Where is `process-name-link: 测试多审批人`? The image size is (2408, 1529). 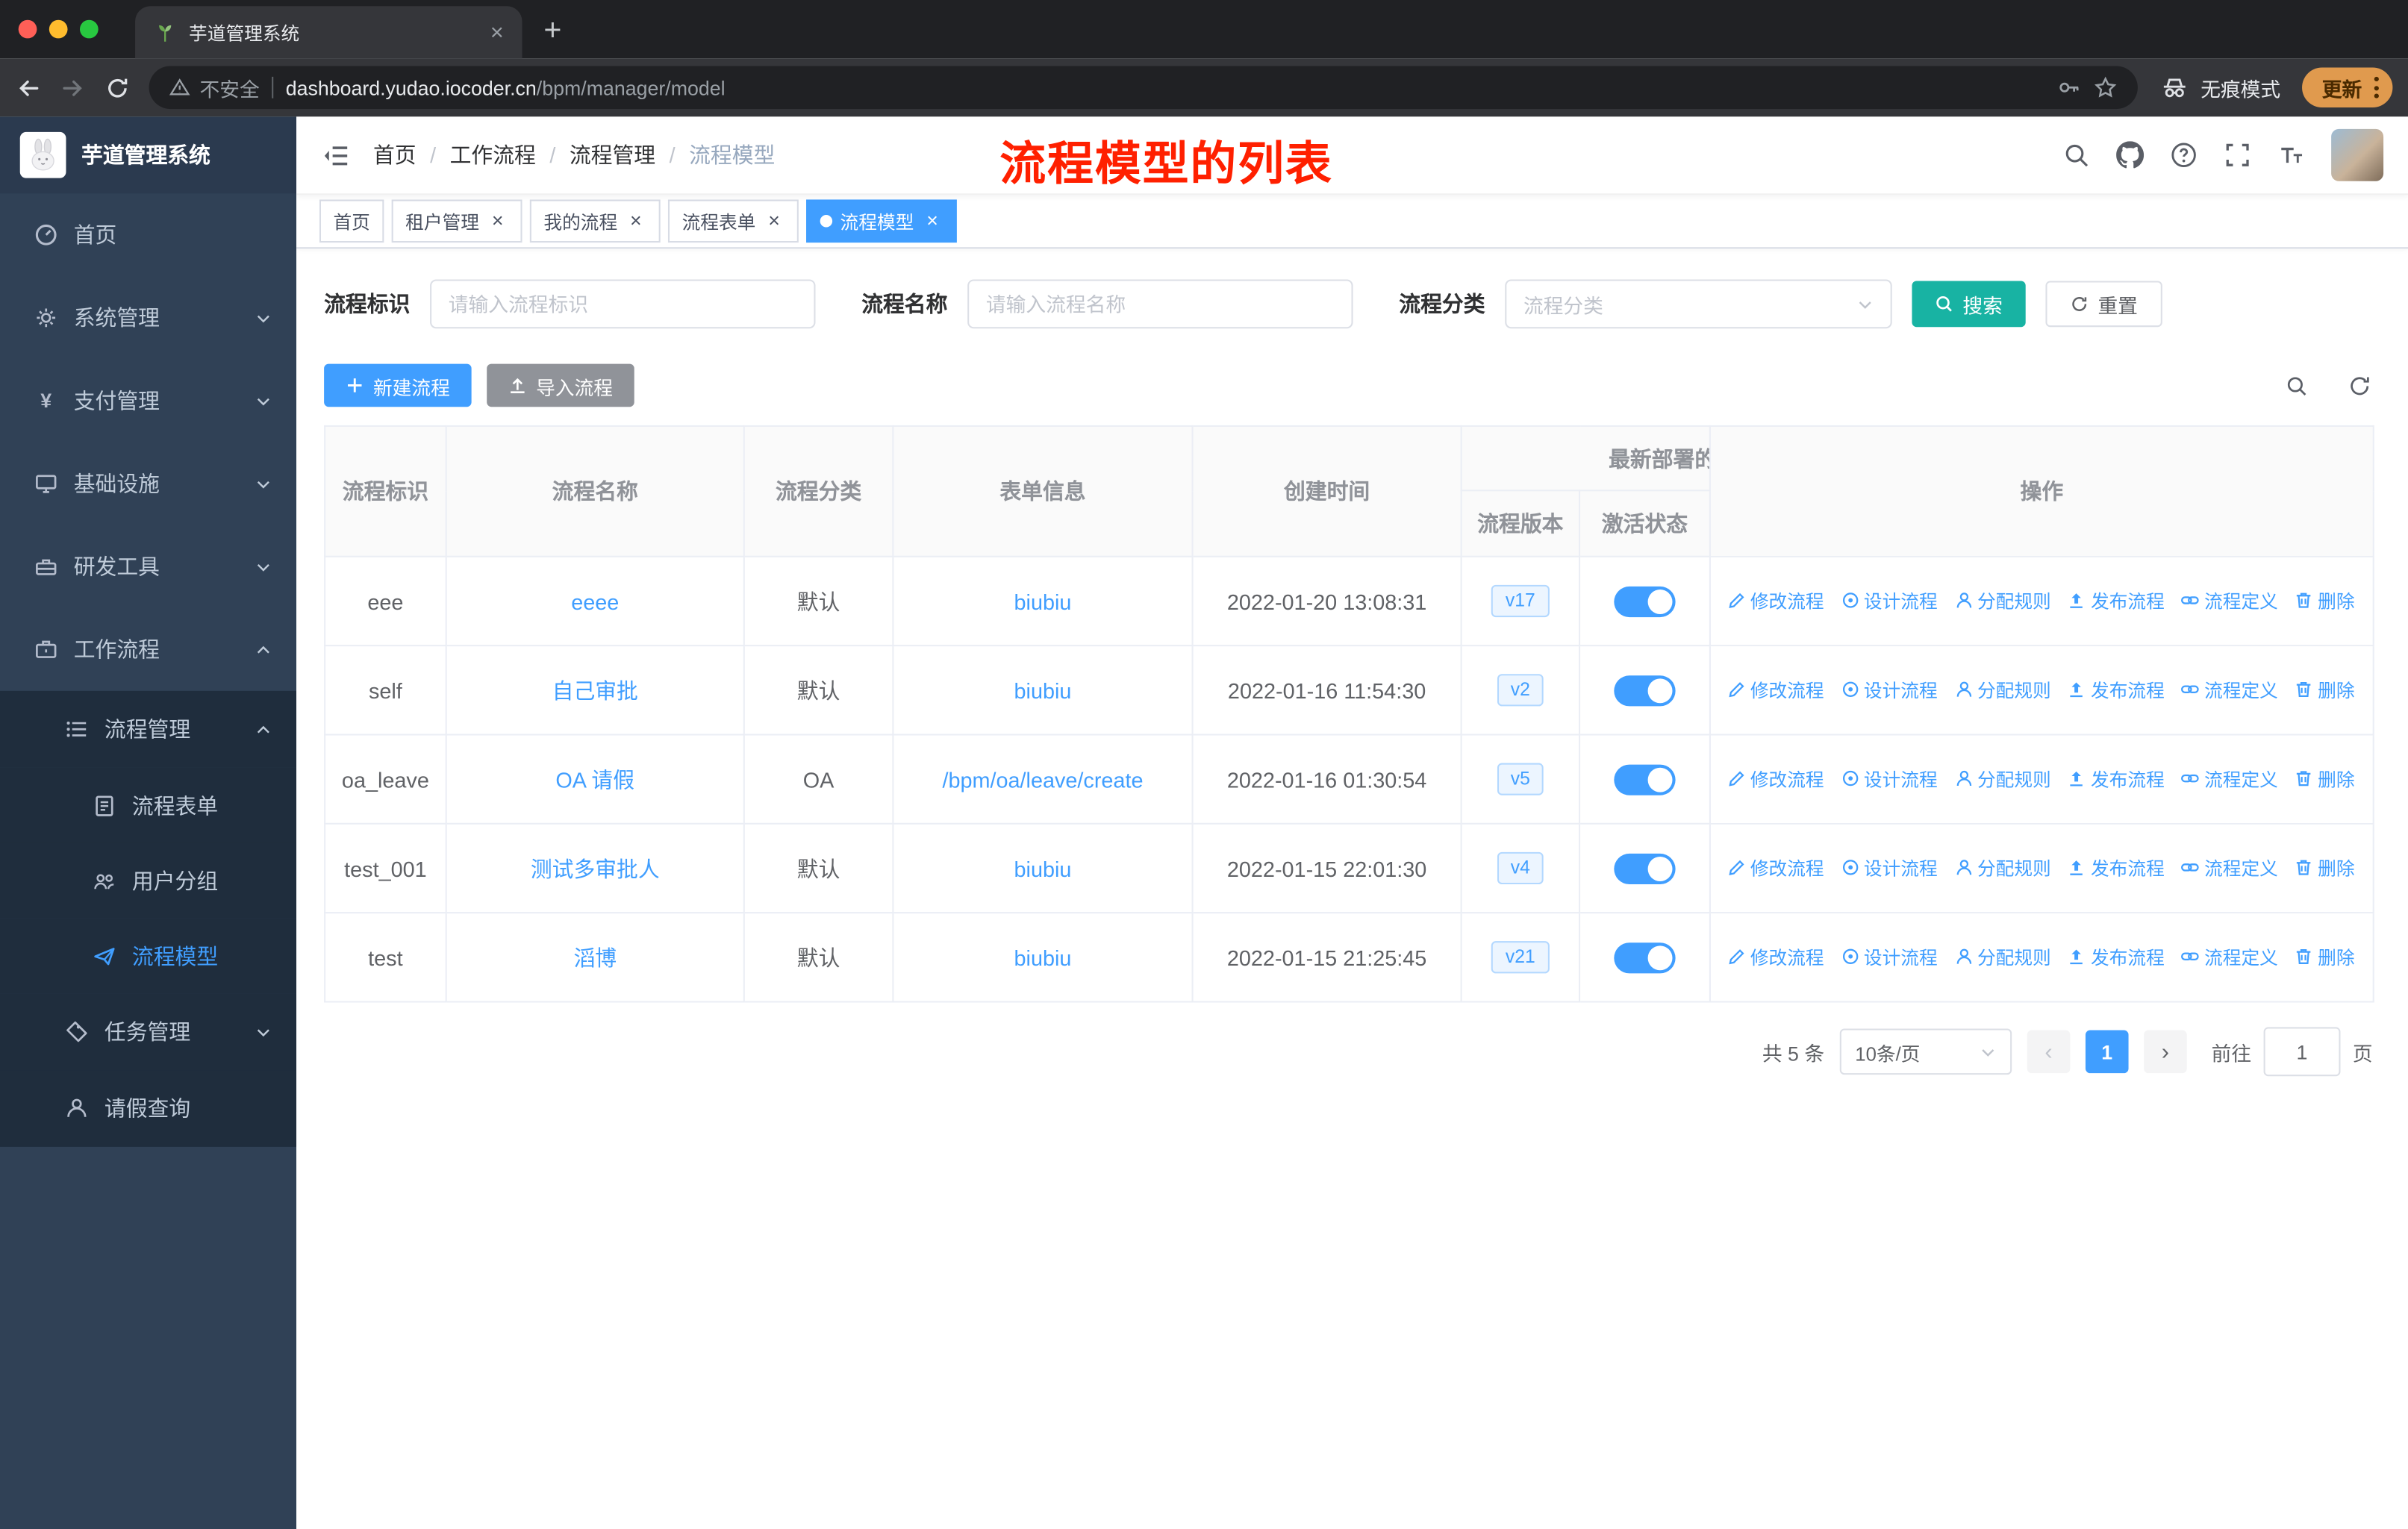
process-name-link: 测试多审批人 is located at coordinates (595, 868).